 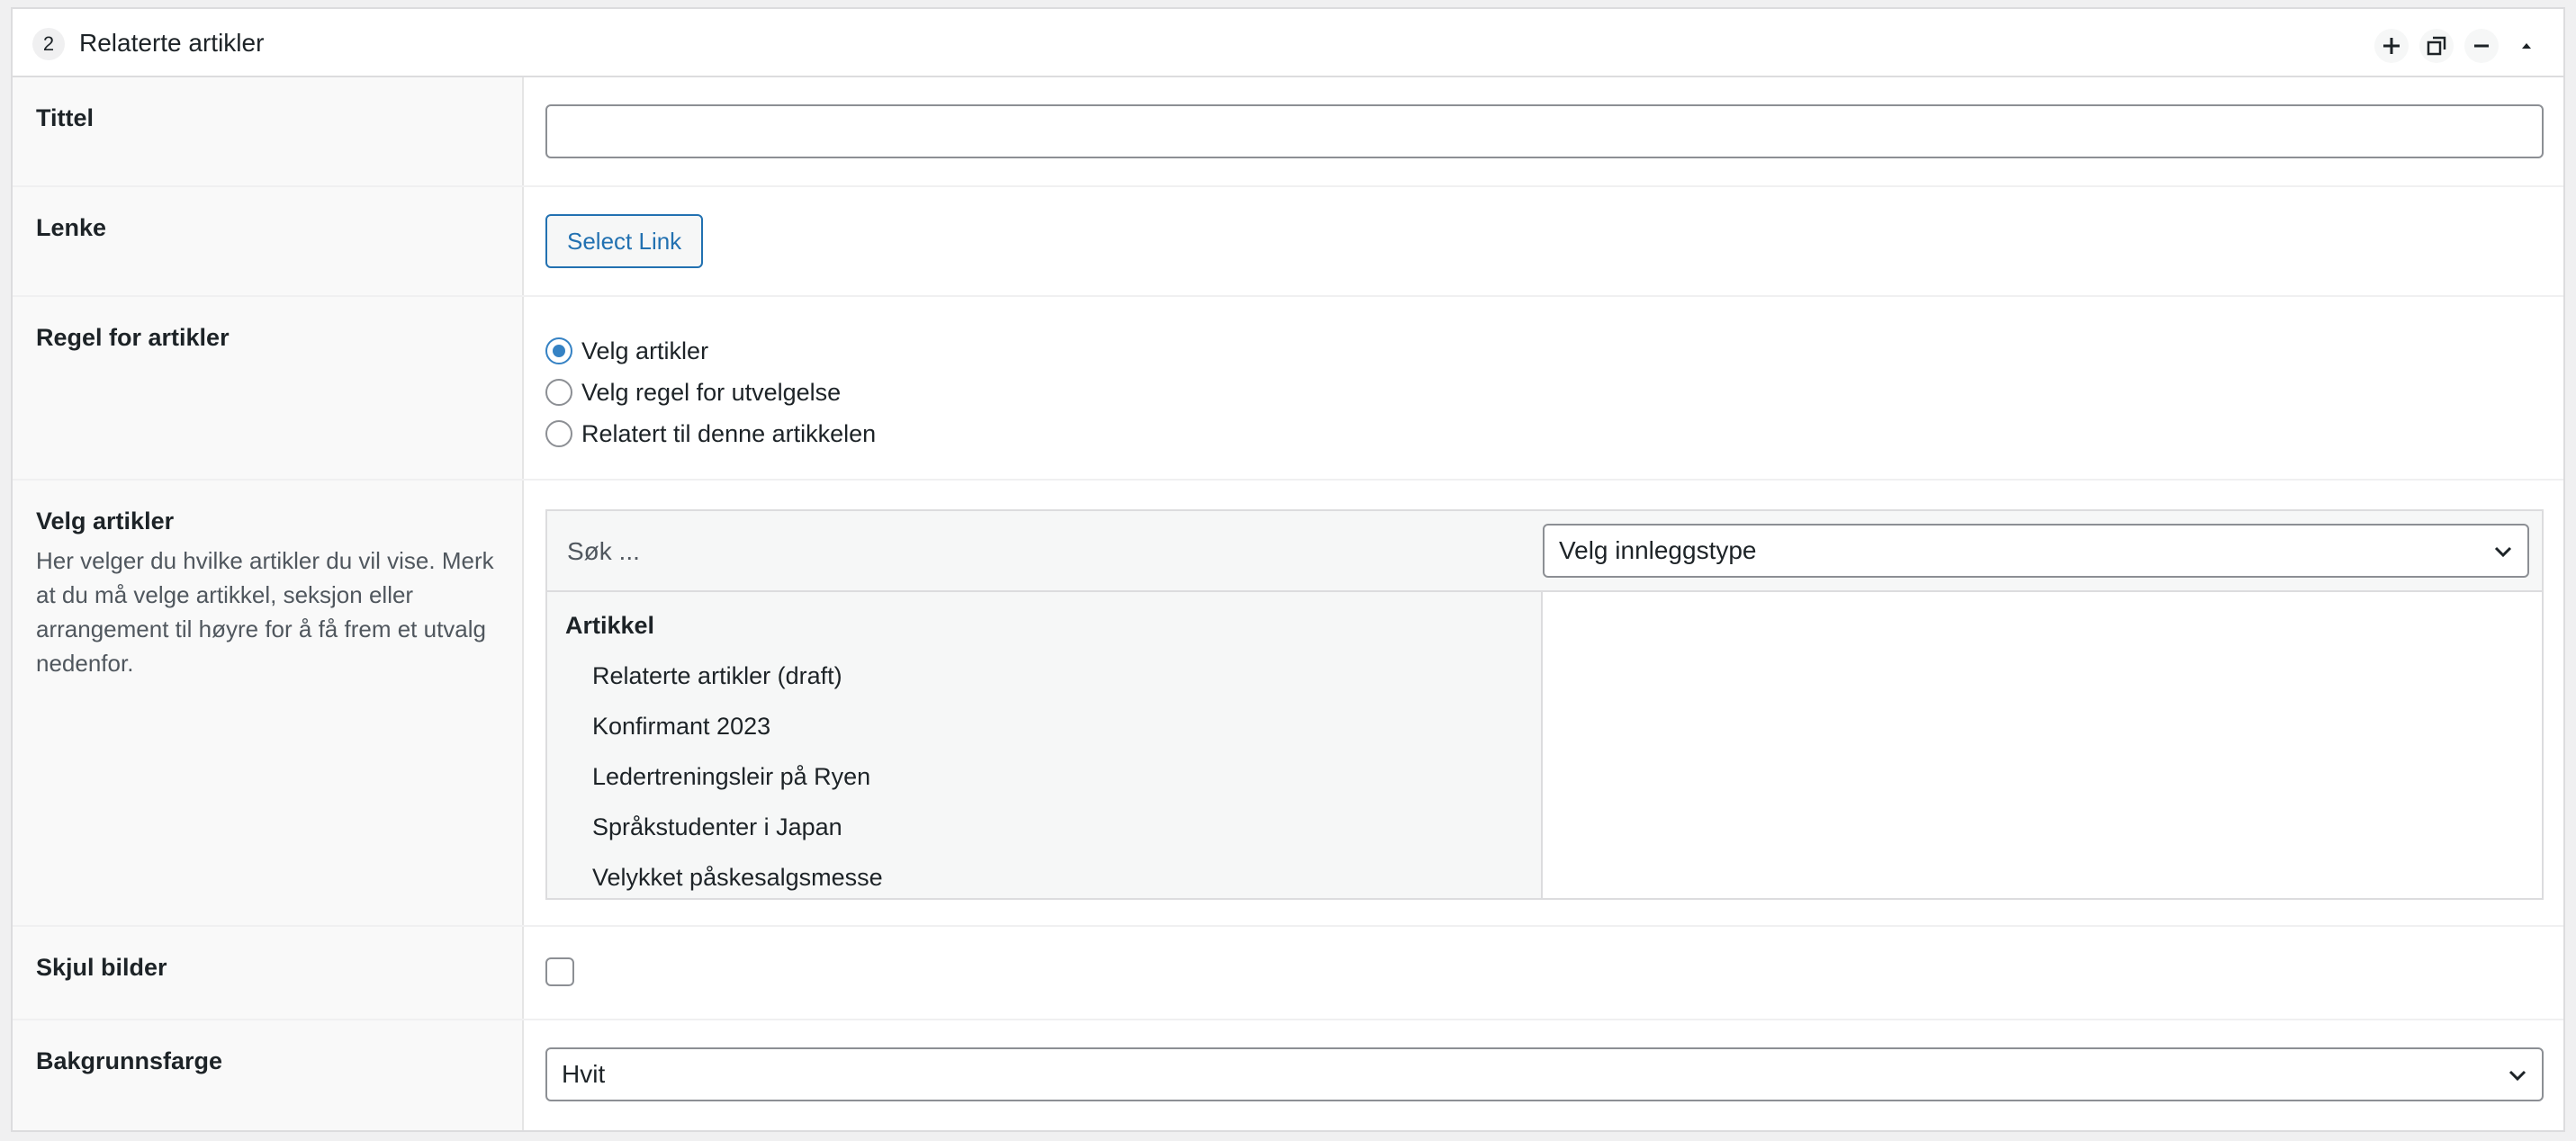 I want to click on search-input, so click(x=1044, y=551).